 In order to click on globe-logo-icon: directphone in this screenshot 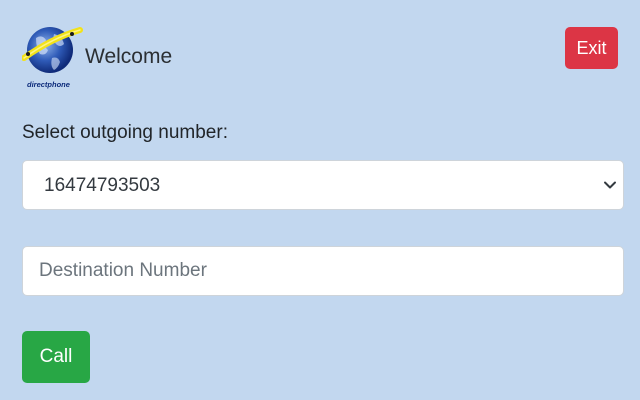, I will do `click(52, 58)`.